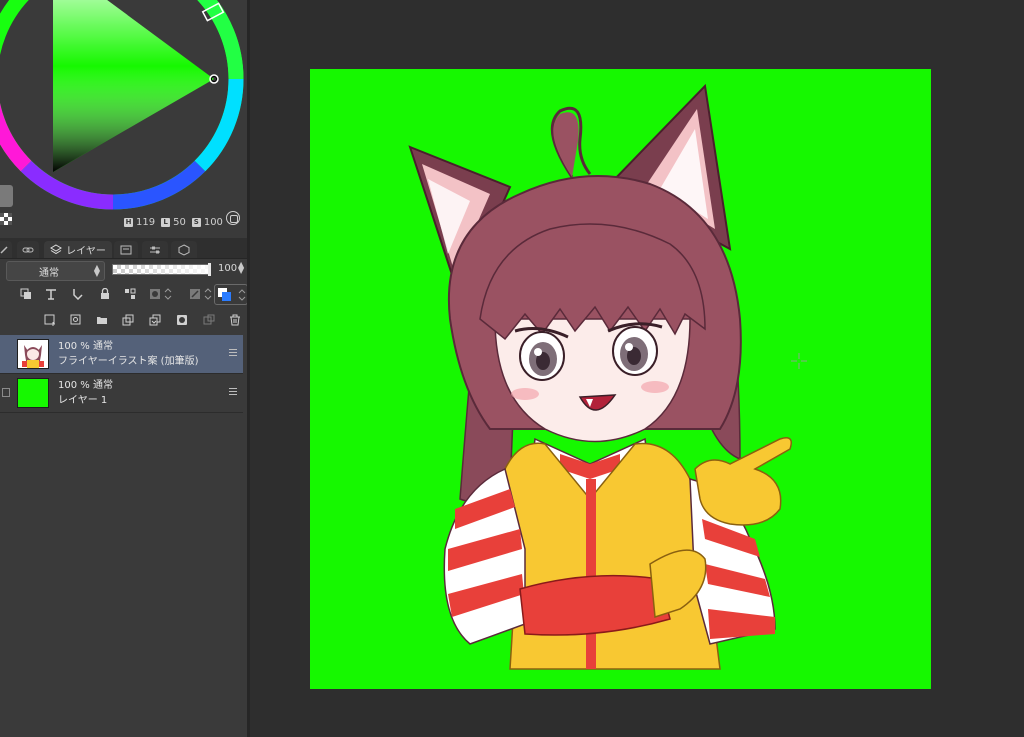  I want to click on merge-down-button, so click(155, 320).